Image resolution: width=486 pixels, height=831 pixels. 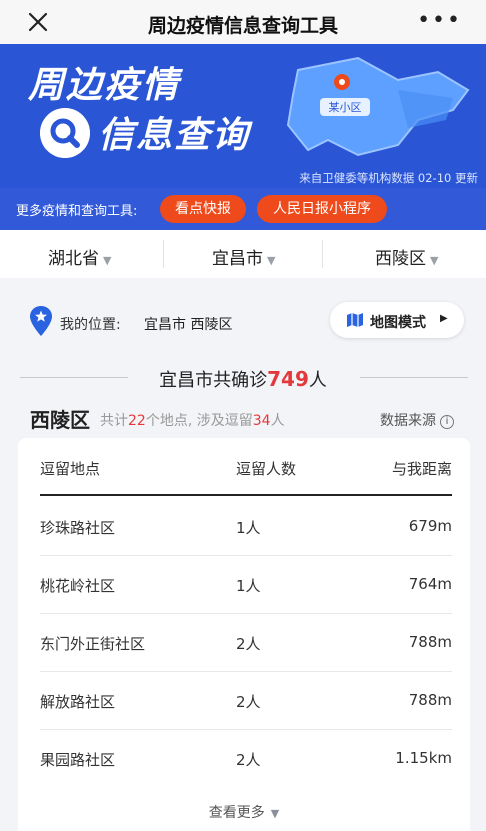 I want to click on page-title: 周边疫情信息查询工具, so click(x=242, y=26).